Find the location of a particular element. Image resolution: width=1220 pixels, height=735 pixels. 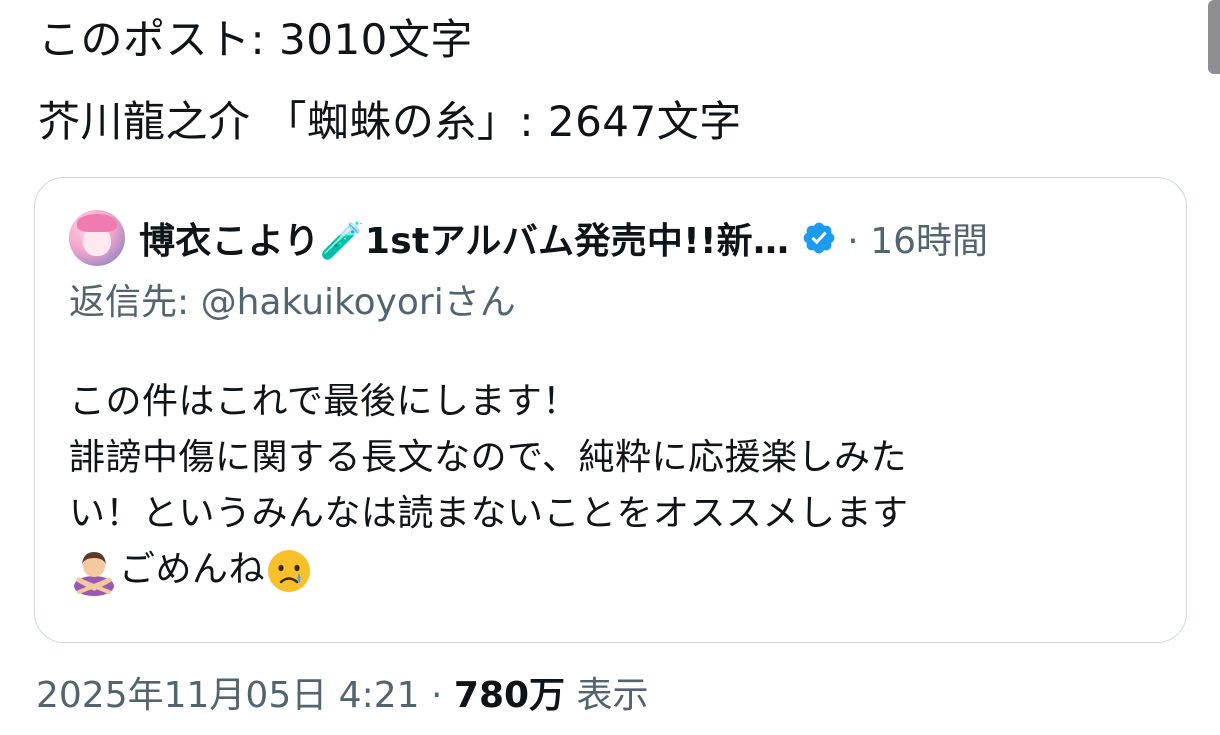

quote-line-2: 誹謗中傷に関する長文なので、純粋に応援楽しみた is located at coordinates (488, 457).